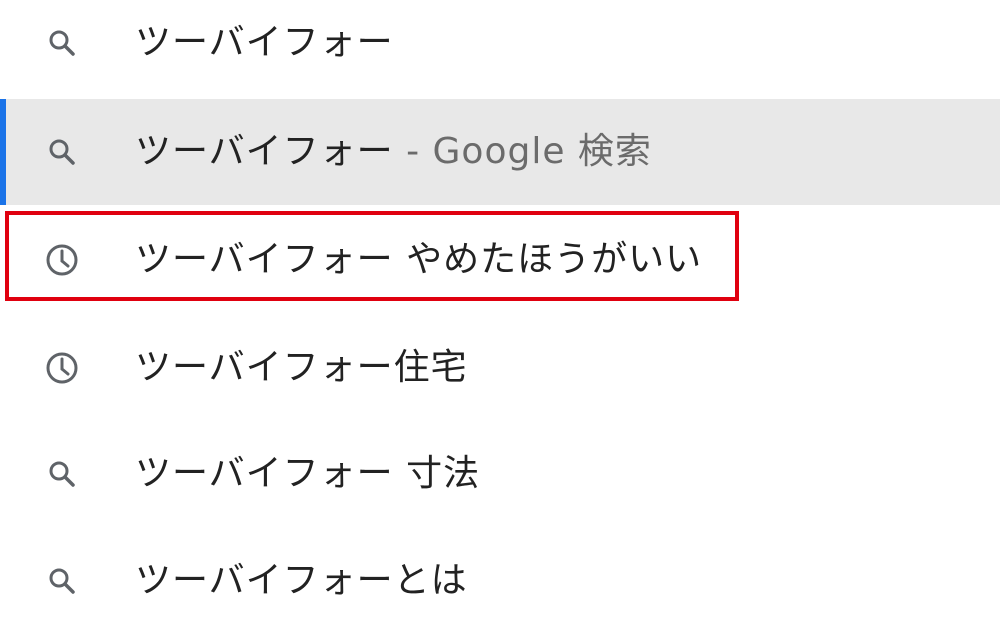  I want to click on suggestion-text: ツーバイフォー住宅, so click(301, 367).